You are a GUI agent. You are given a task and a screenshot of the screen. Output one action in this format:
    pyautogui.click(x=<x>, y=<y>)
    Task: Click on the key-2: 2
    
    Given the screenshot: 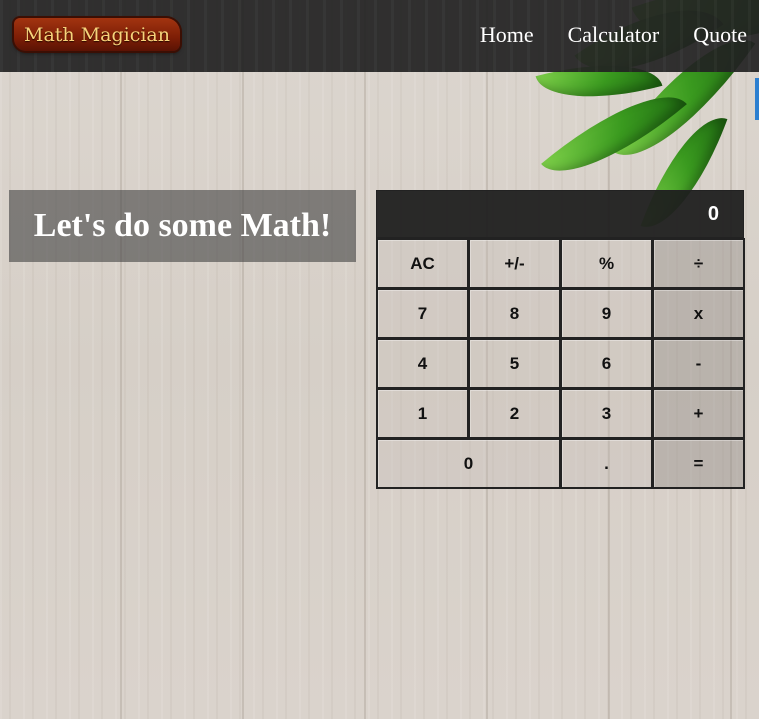 What is the action you would take?
    pyautogui.click(x=514, y=413)
    